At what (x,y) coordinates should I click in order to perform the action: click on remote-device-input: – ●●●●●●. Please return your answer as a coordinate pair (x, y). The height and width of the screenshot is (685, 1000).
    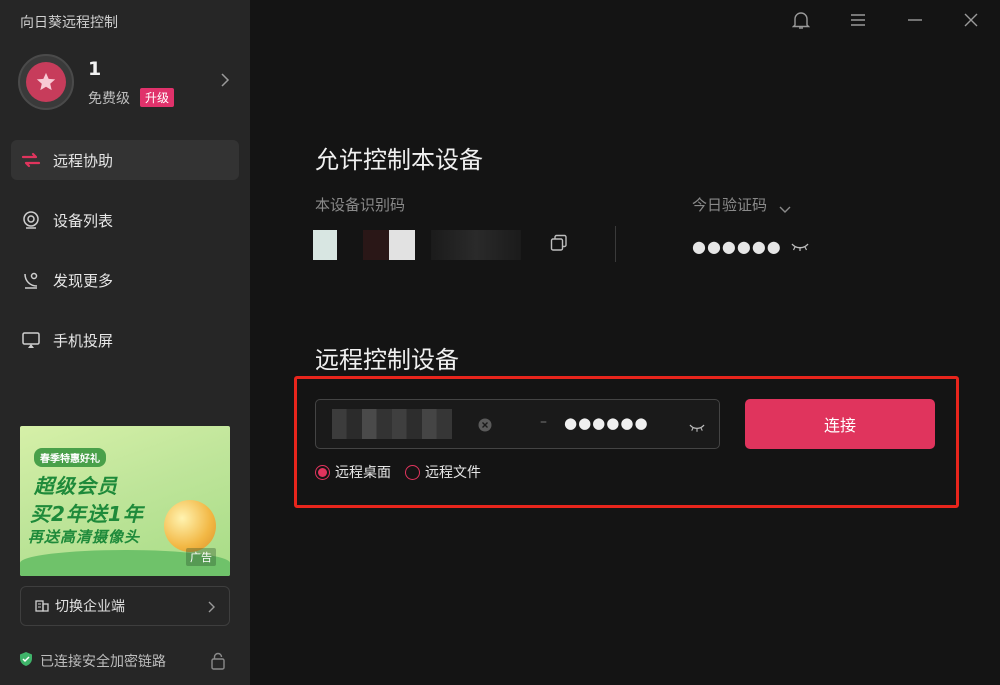
    Looking at the image, I should click on (517, 424).